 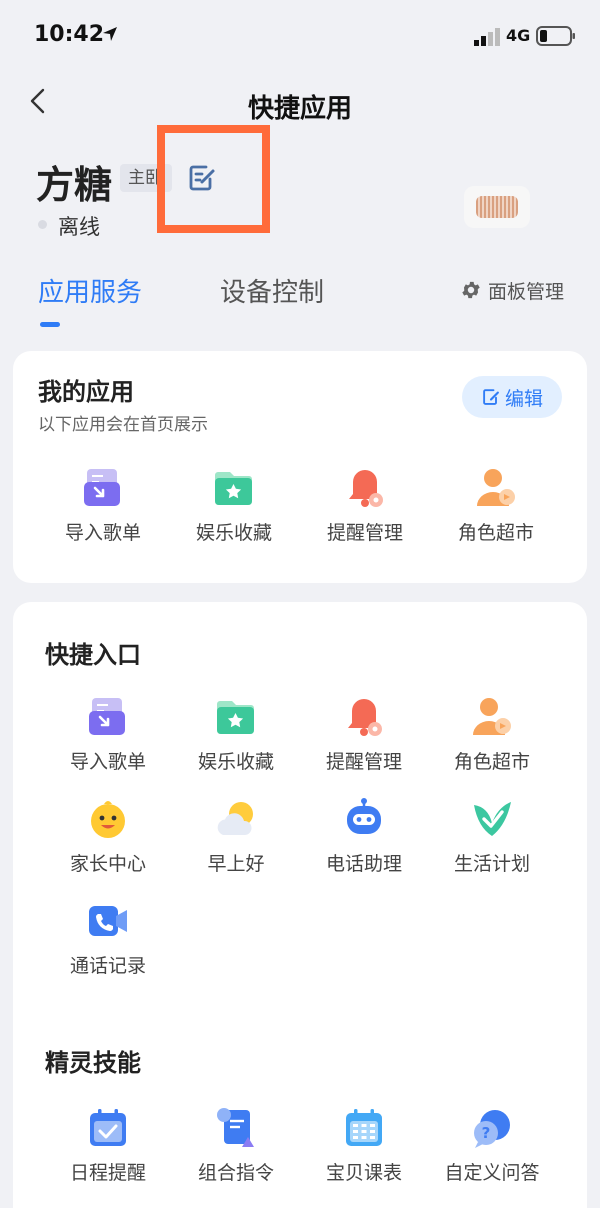 What do you see at coordinates (110, 34) in the screenshot?
I see `location-arrow-icon` at bounding box center [110, 34].